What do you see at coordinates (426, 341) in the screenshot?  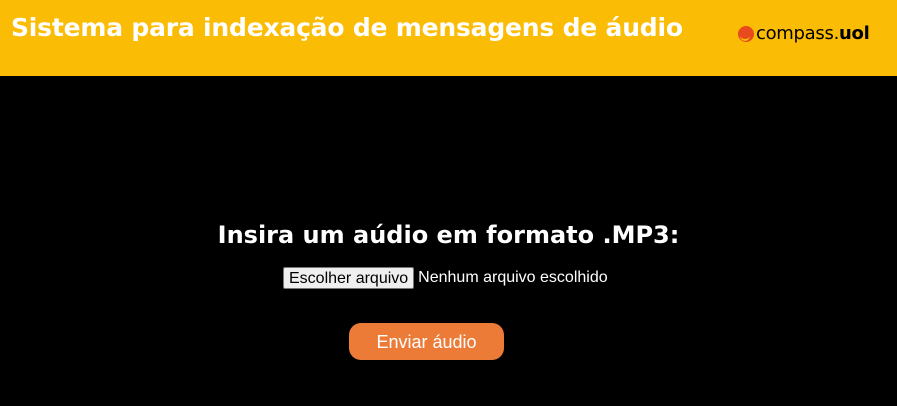 I see `submit-audio-button: Enviar áudio` at bounding box center [426, 341].